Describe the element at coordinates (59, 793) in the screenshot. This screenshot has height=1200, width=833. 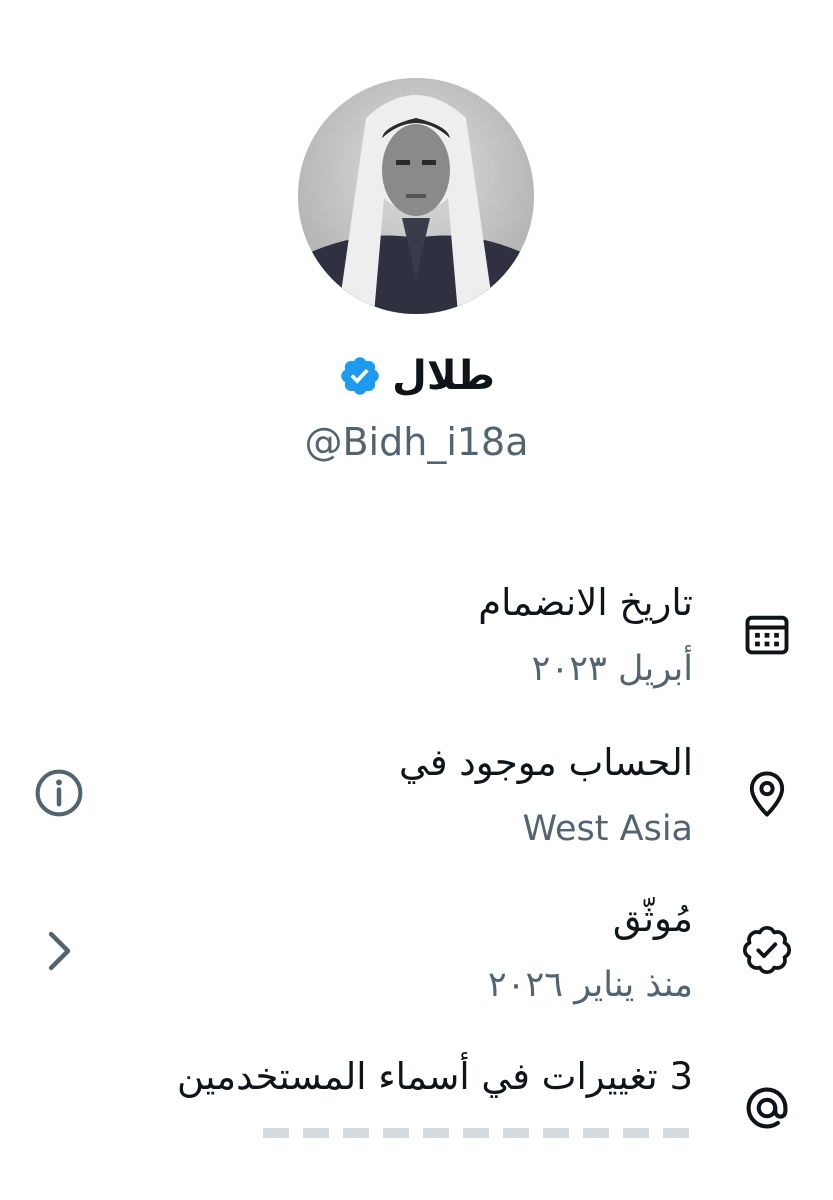
I see `info-icon` at that location.